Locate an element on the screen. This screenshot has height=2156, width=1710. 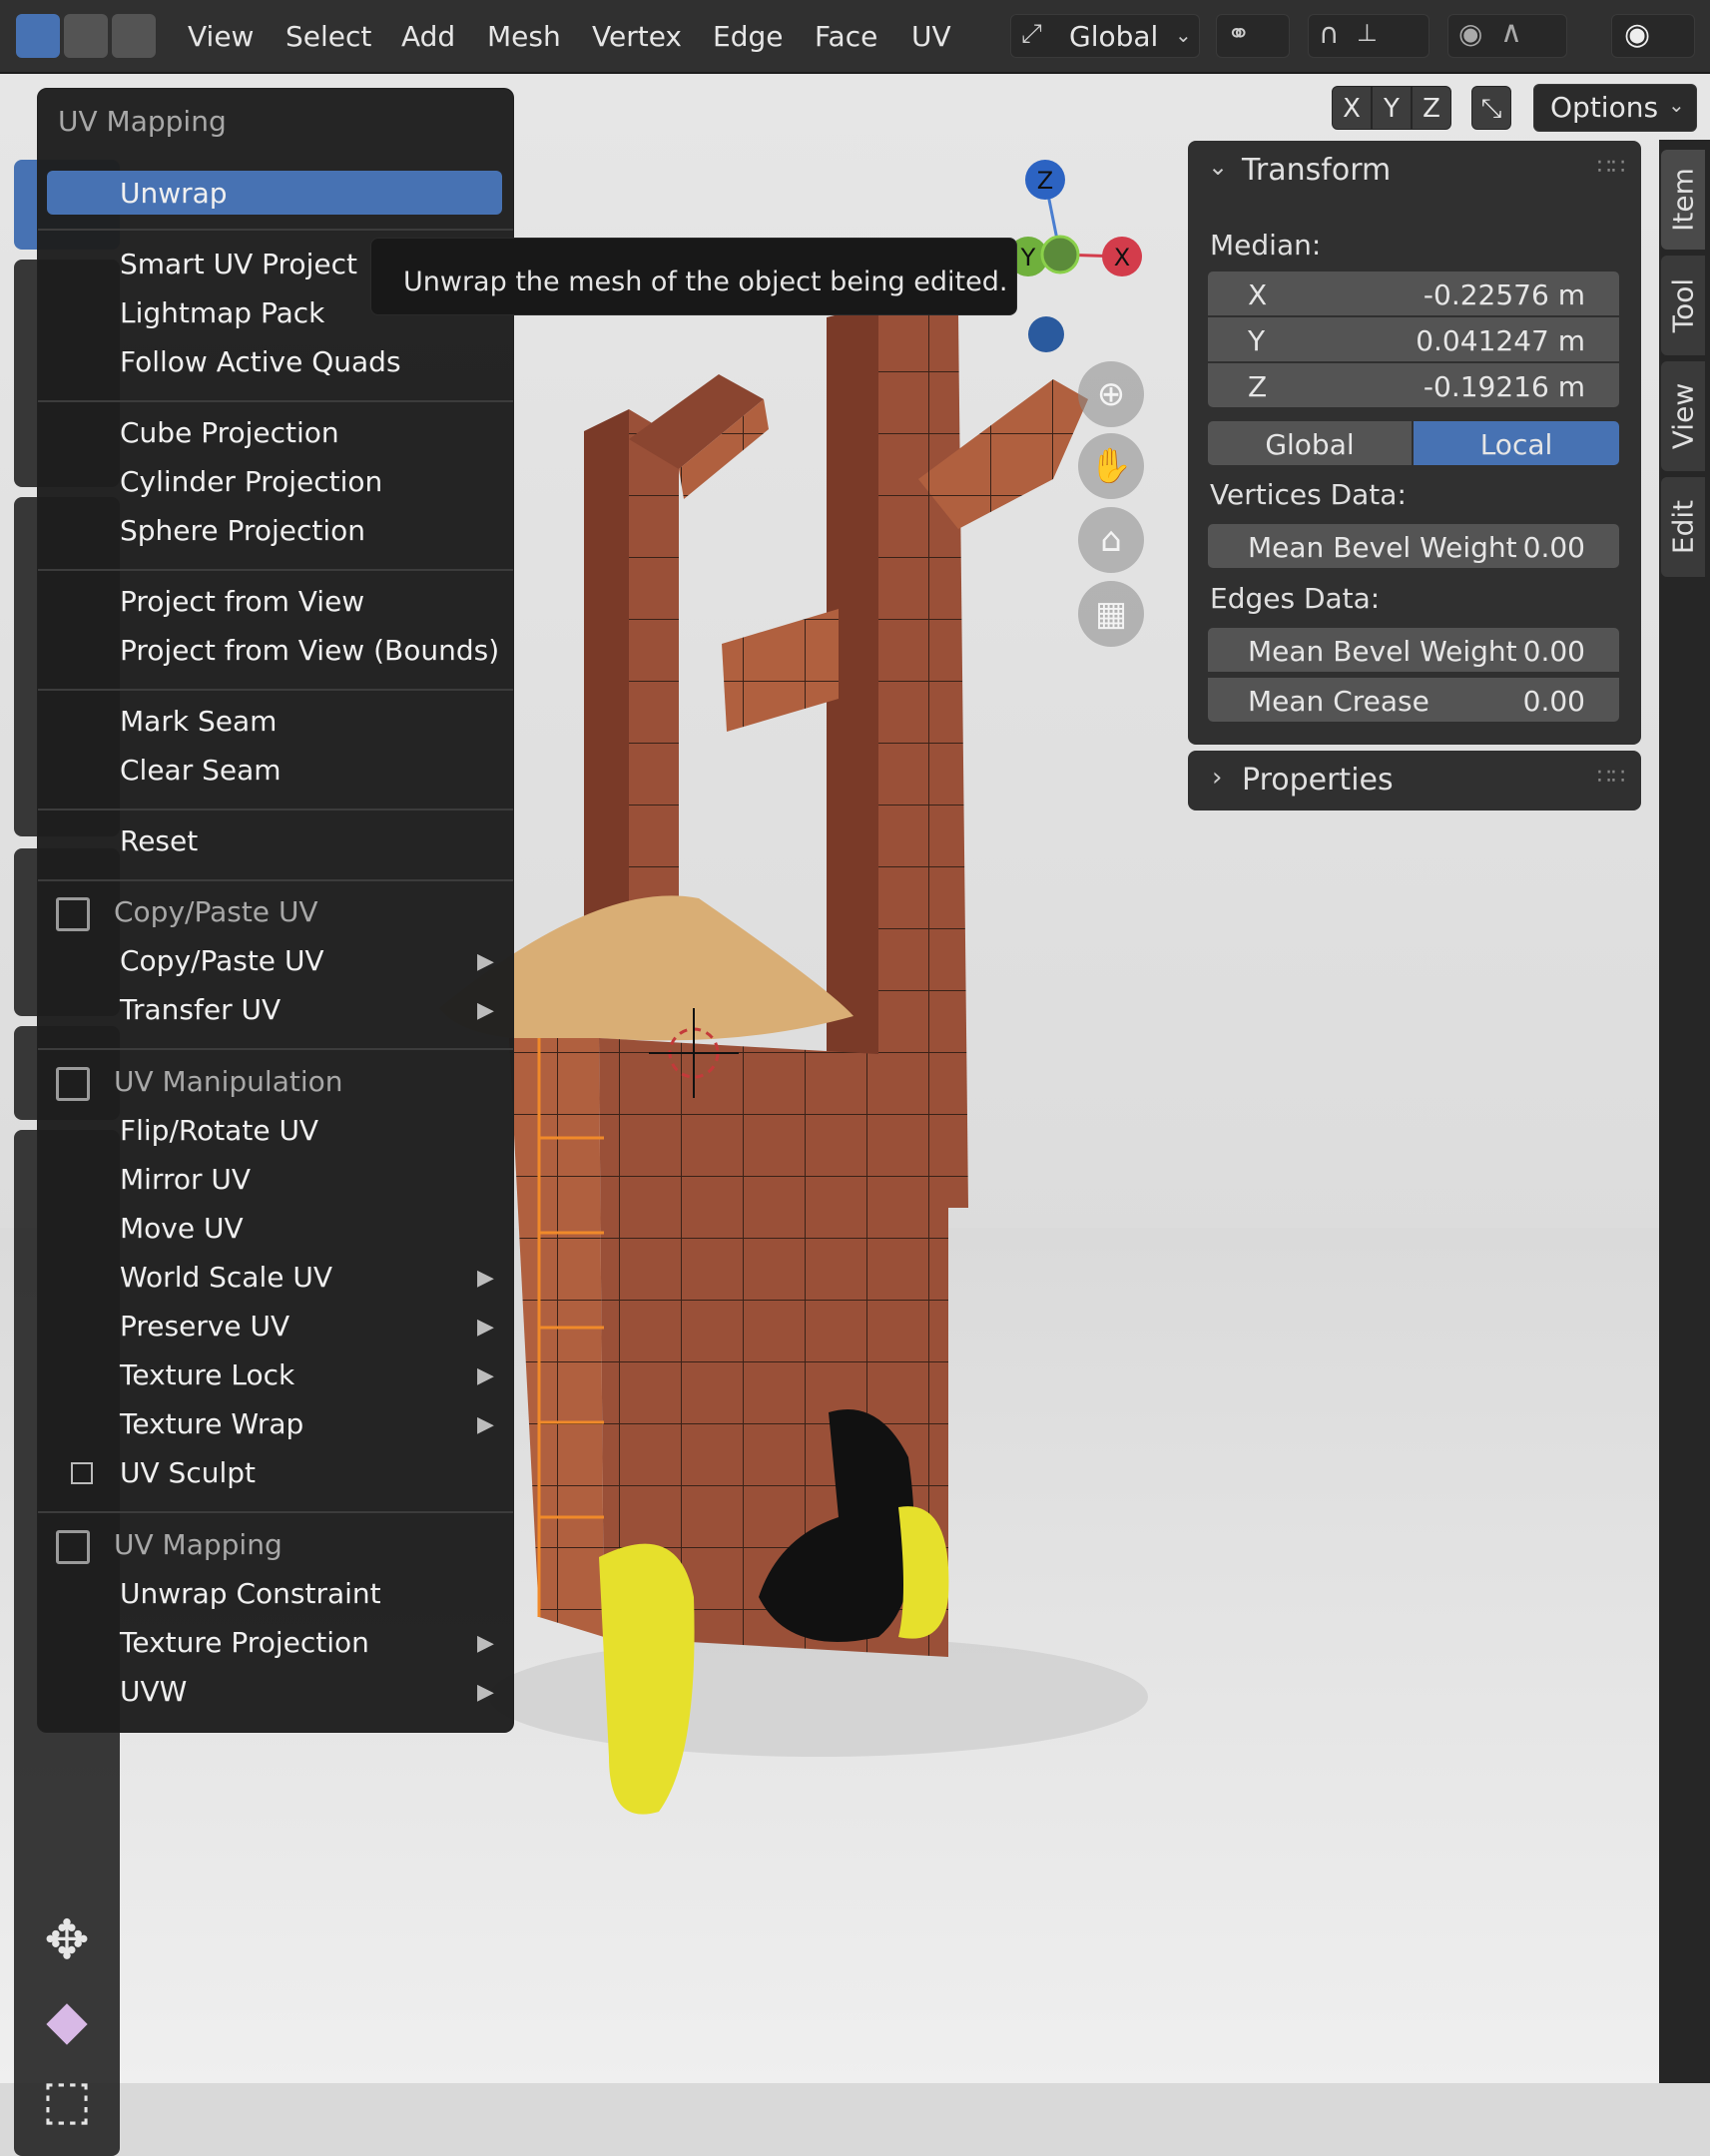
menu-item-smart-uv-project: Smart UV Project is located at coordinates (238, 264).